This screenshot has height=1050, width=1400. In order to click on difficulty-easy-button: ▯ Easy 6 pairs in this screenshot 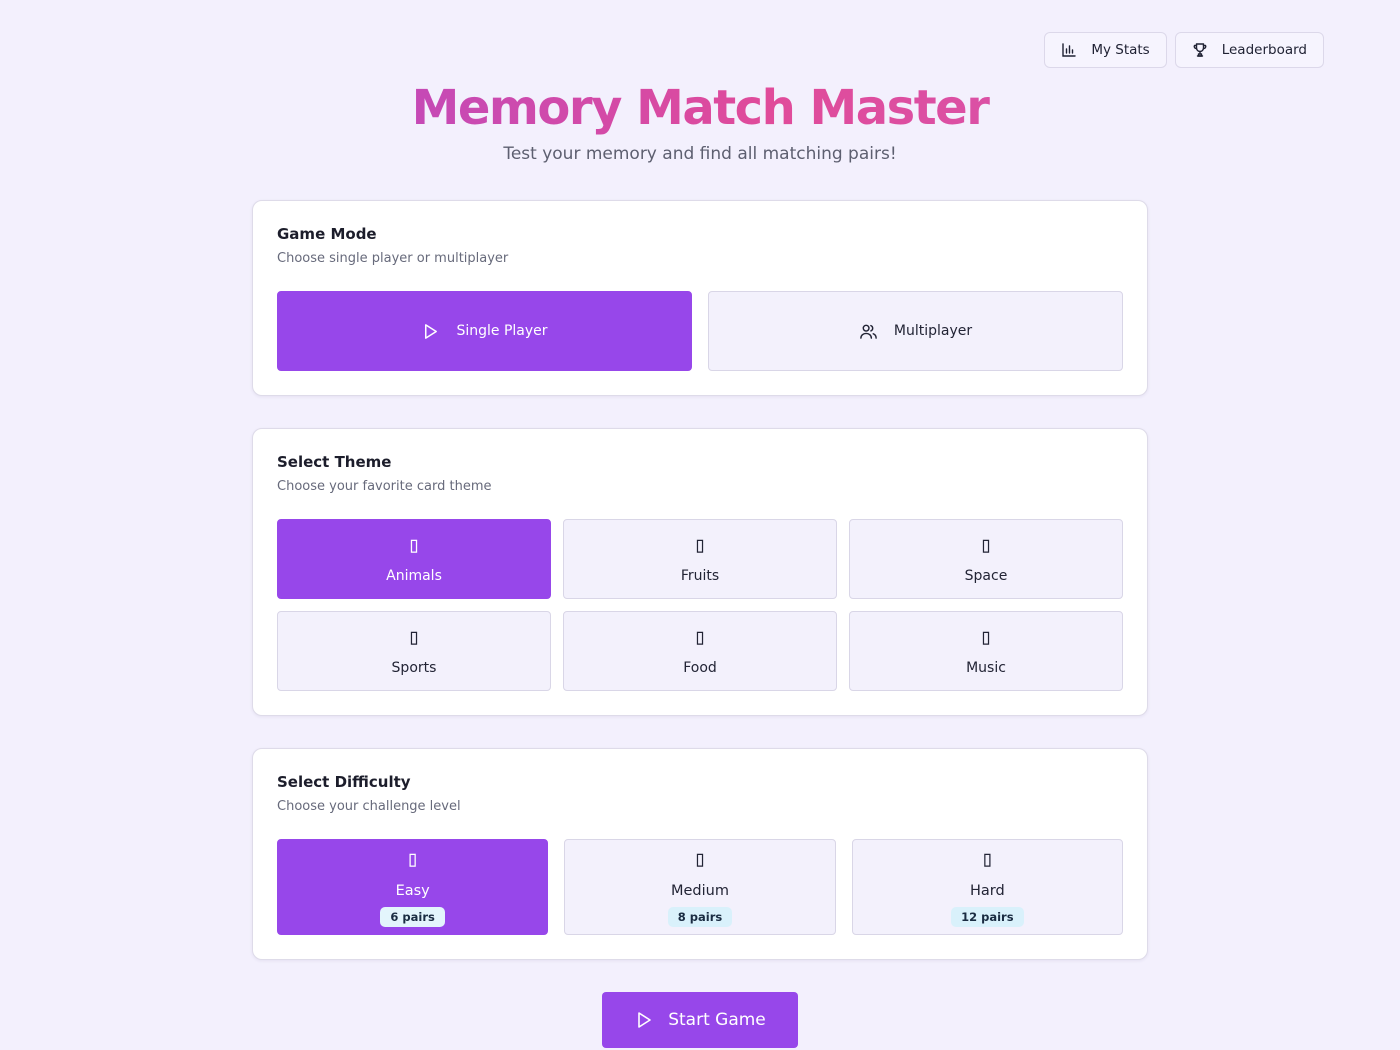, I will do `click(413, 887)`.